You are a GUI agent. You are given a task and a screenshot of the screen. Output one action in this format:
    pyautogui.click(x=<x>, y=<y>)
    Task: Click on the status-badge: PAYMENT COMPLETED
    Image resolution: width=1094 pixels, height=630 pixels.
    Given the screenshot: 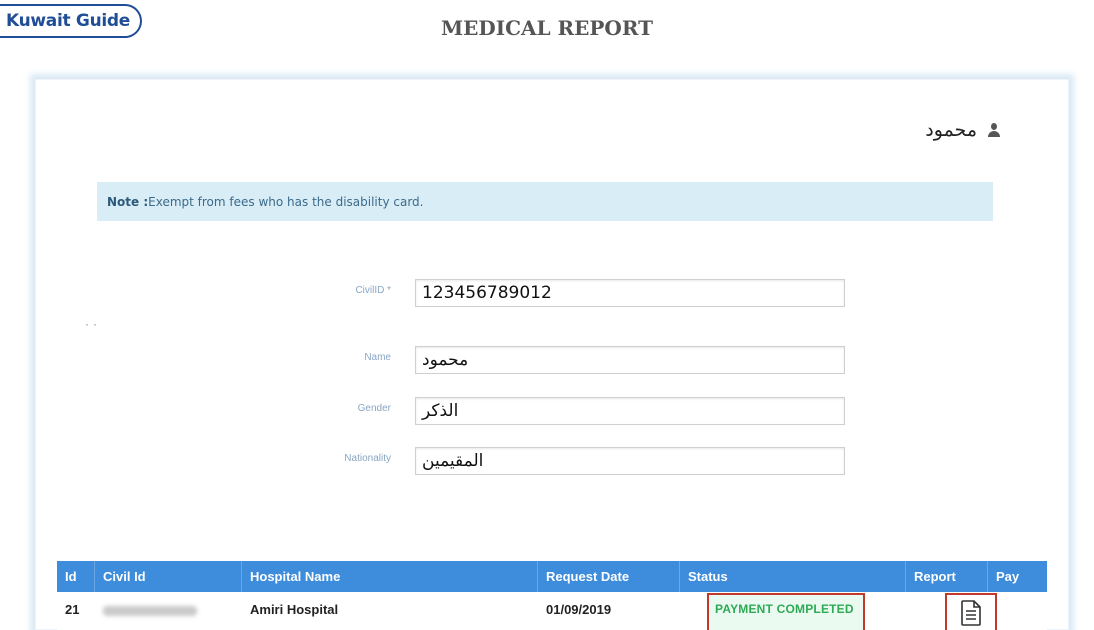 What is the action you would take?
    pyautogui.click(x=784, y=609)
    